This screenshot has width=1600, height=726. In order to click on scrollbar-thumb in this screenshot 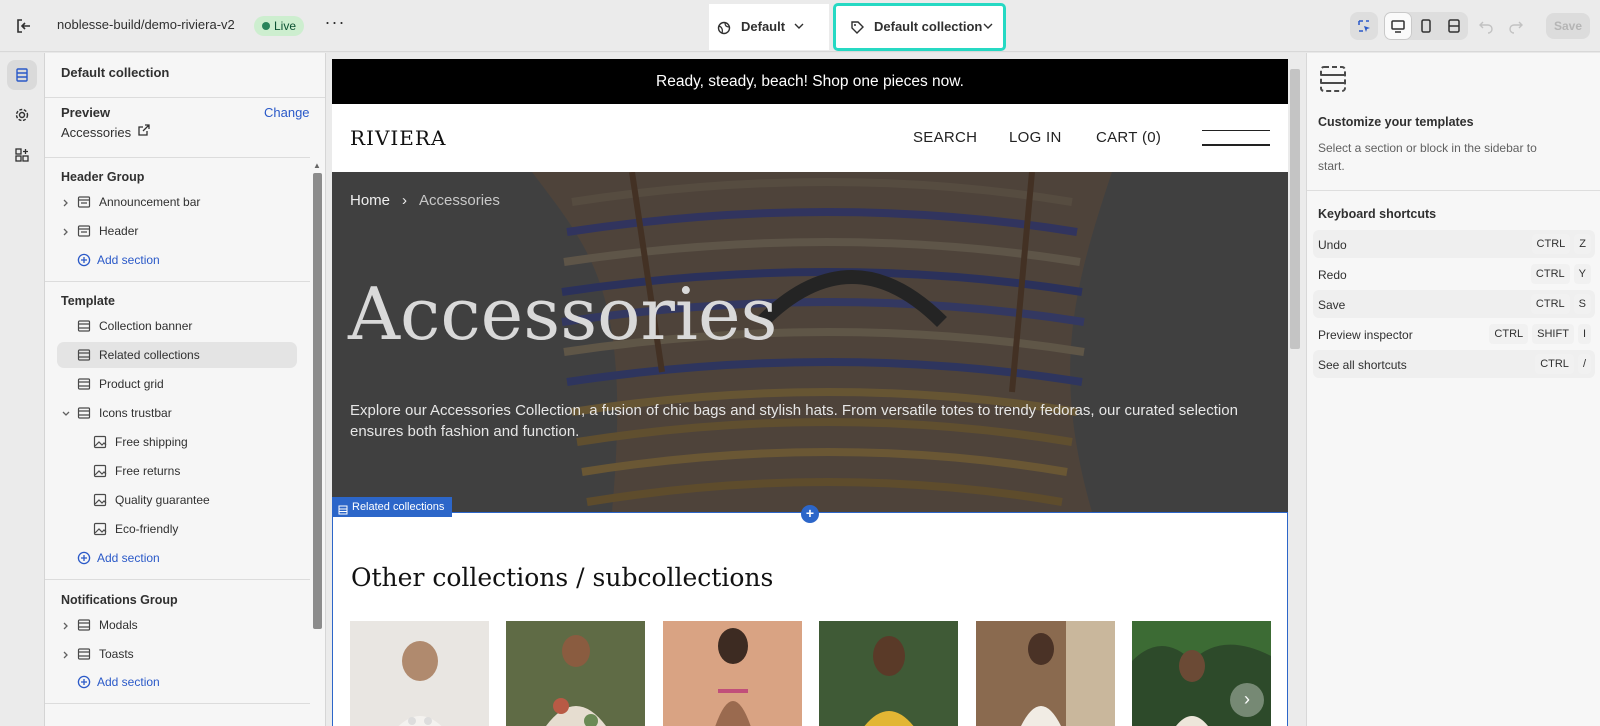, I will do `click(317, 401)`.